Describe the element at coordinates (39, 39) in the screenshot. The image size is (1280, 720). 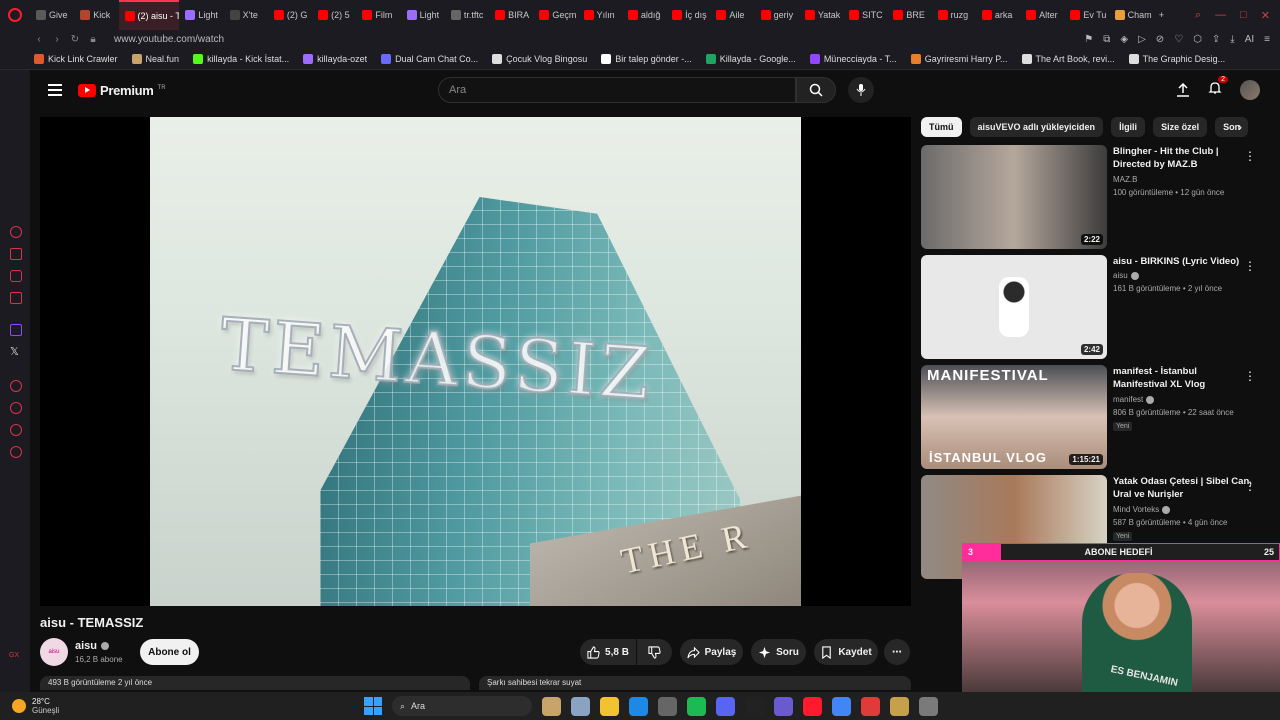
I see `back-icon: ‹` at that location.